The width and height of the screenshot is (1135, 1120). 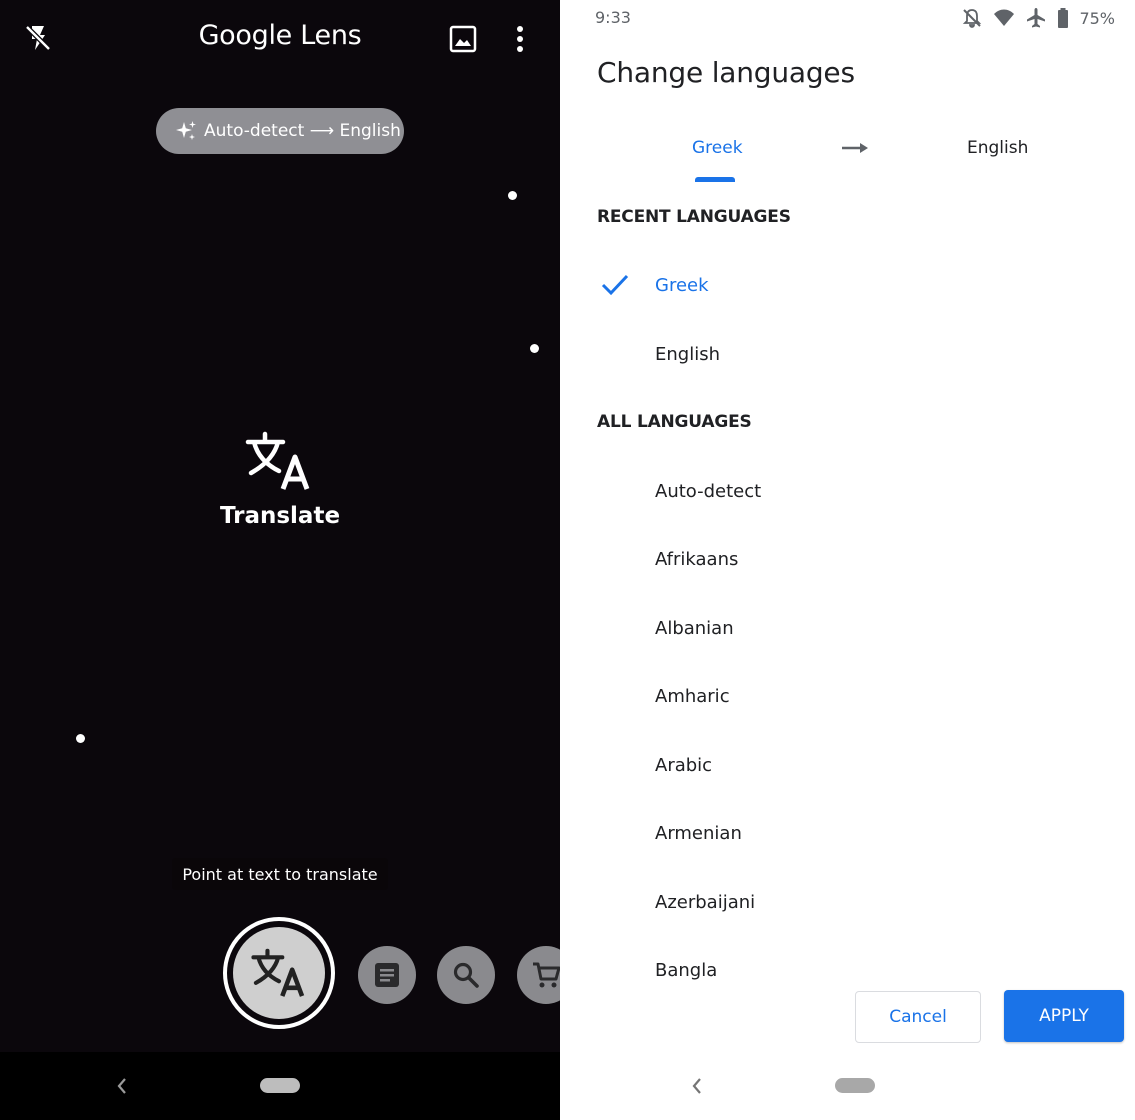 What do you see at coordinates (682, 285) in the screenshot?
I see `language-option-greek: Greek` at bounding box center [682, 285].